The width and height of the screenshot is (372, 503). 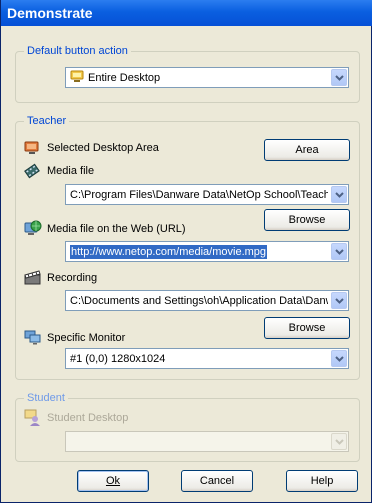 I want to click on media-web-label: Media file on the Web (URL), so click(x=116, y=229).